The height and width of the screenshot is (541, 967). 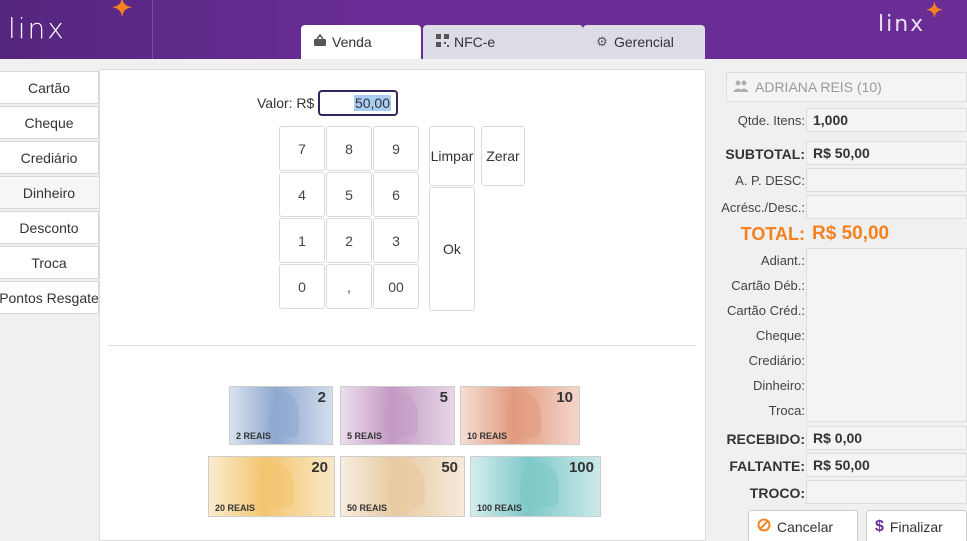 I want to click on tab-label: Gerencial, so click(x=644, y=42).